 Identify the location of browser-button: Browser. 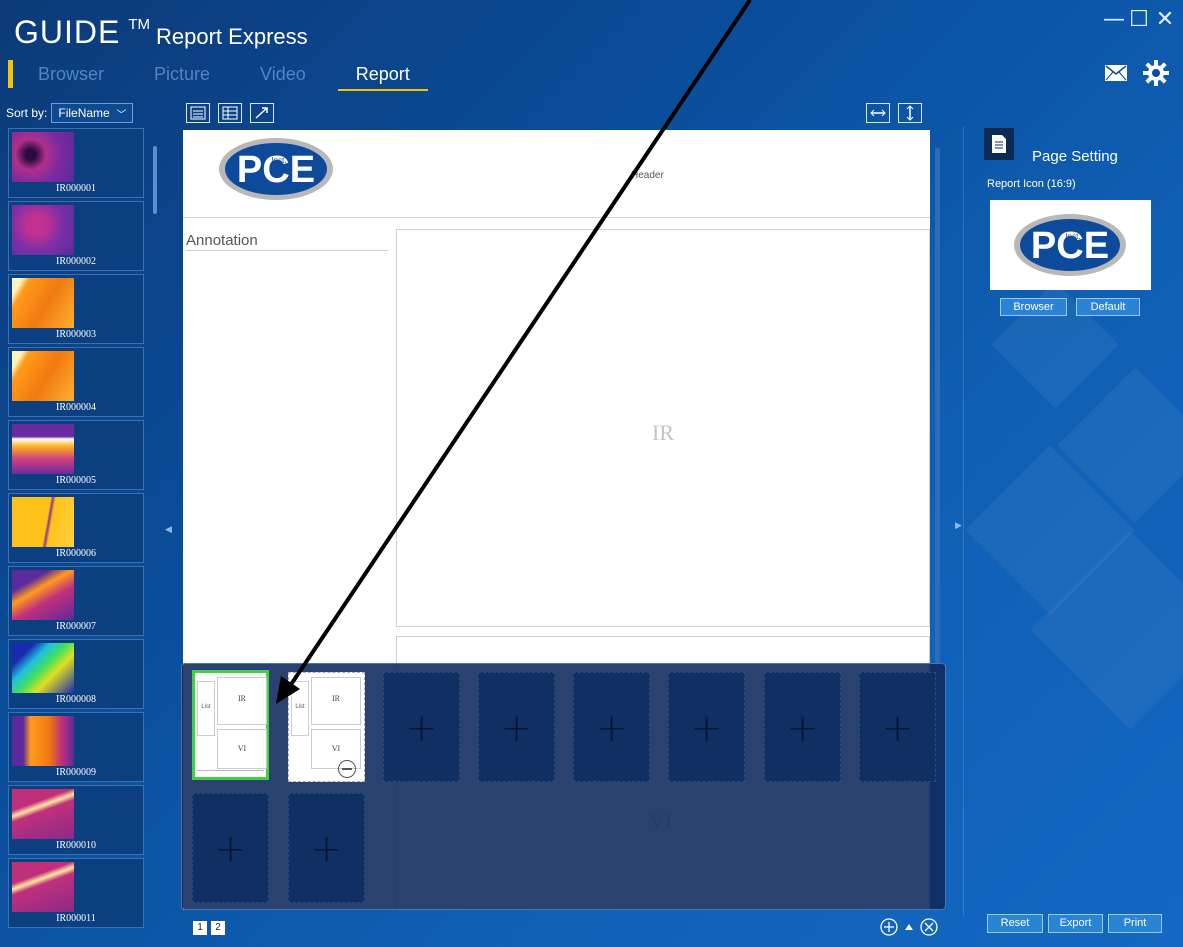
(1033, 307).